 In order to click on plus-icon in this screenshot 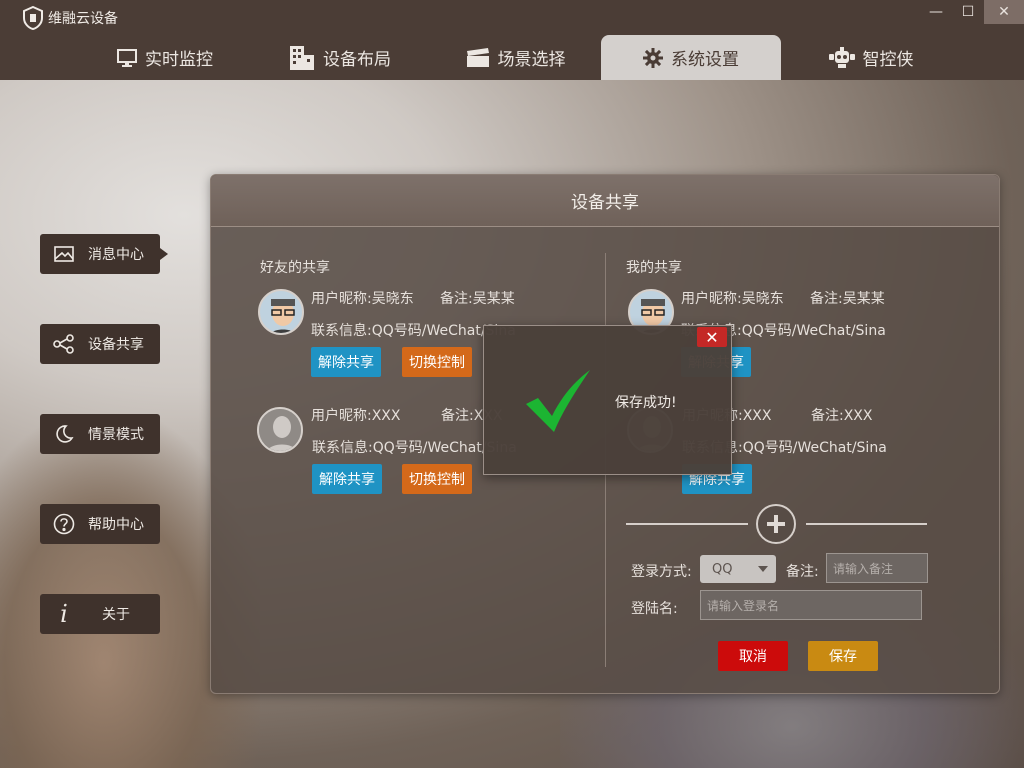, I will do `click(776, 524)`.